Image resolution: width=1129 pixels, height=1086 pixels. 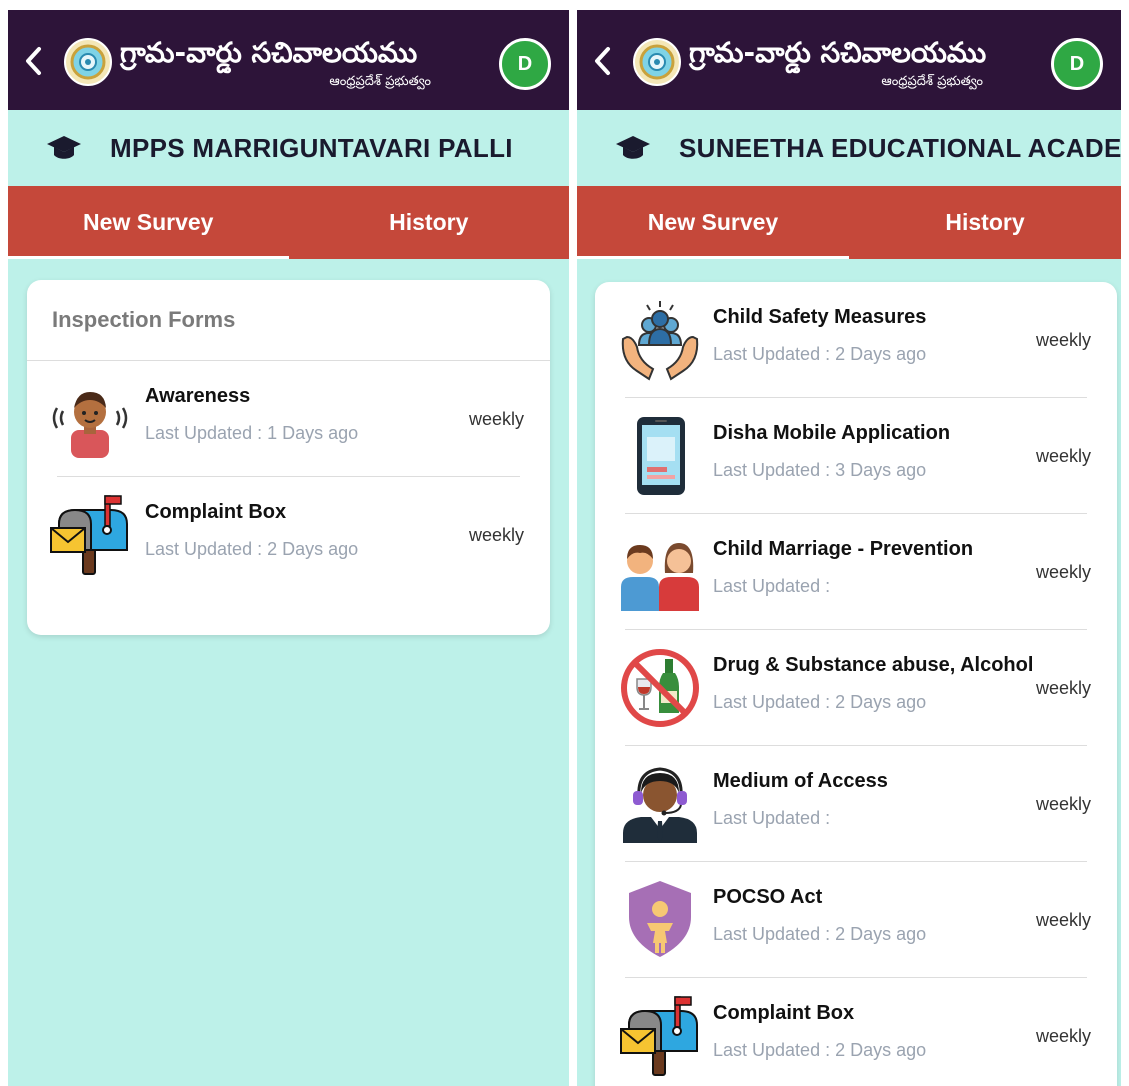 I want to click on school-header: SUNEETHA EDUCATIONAL ACADEMY, so click(x=849, y=148).